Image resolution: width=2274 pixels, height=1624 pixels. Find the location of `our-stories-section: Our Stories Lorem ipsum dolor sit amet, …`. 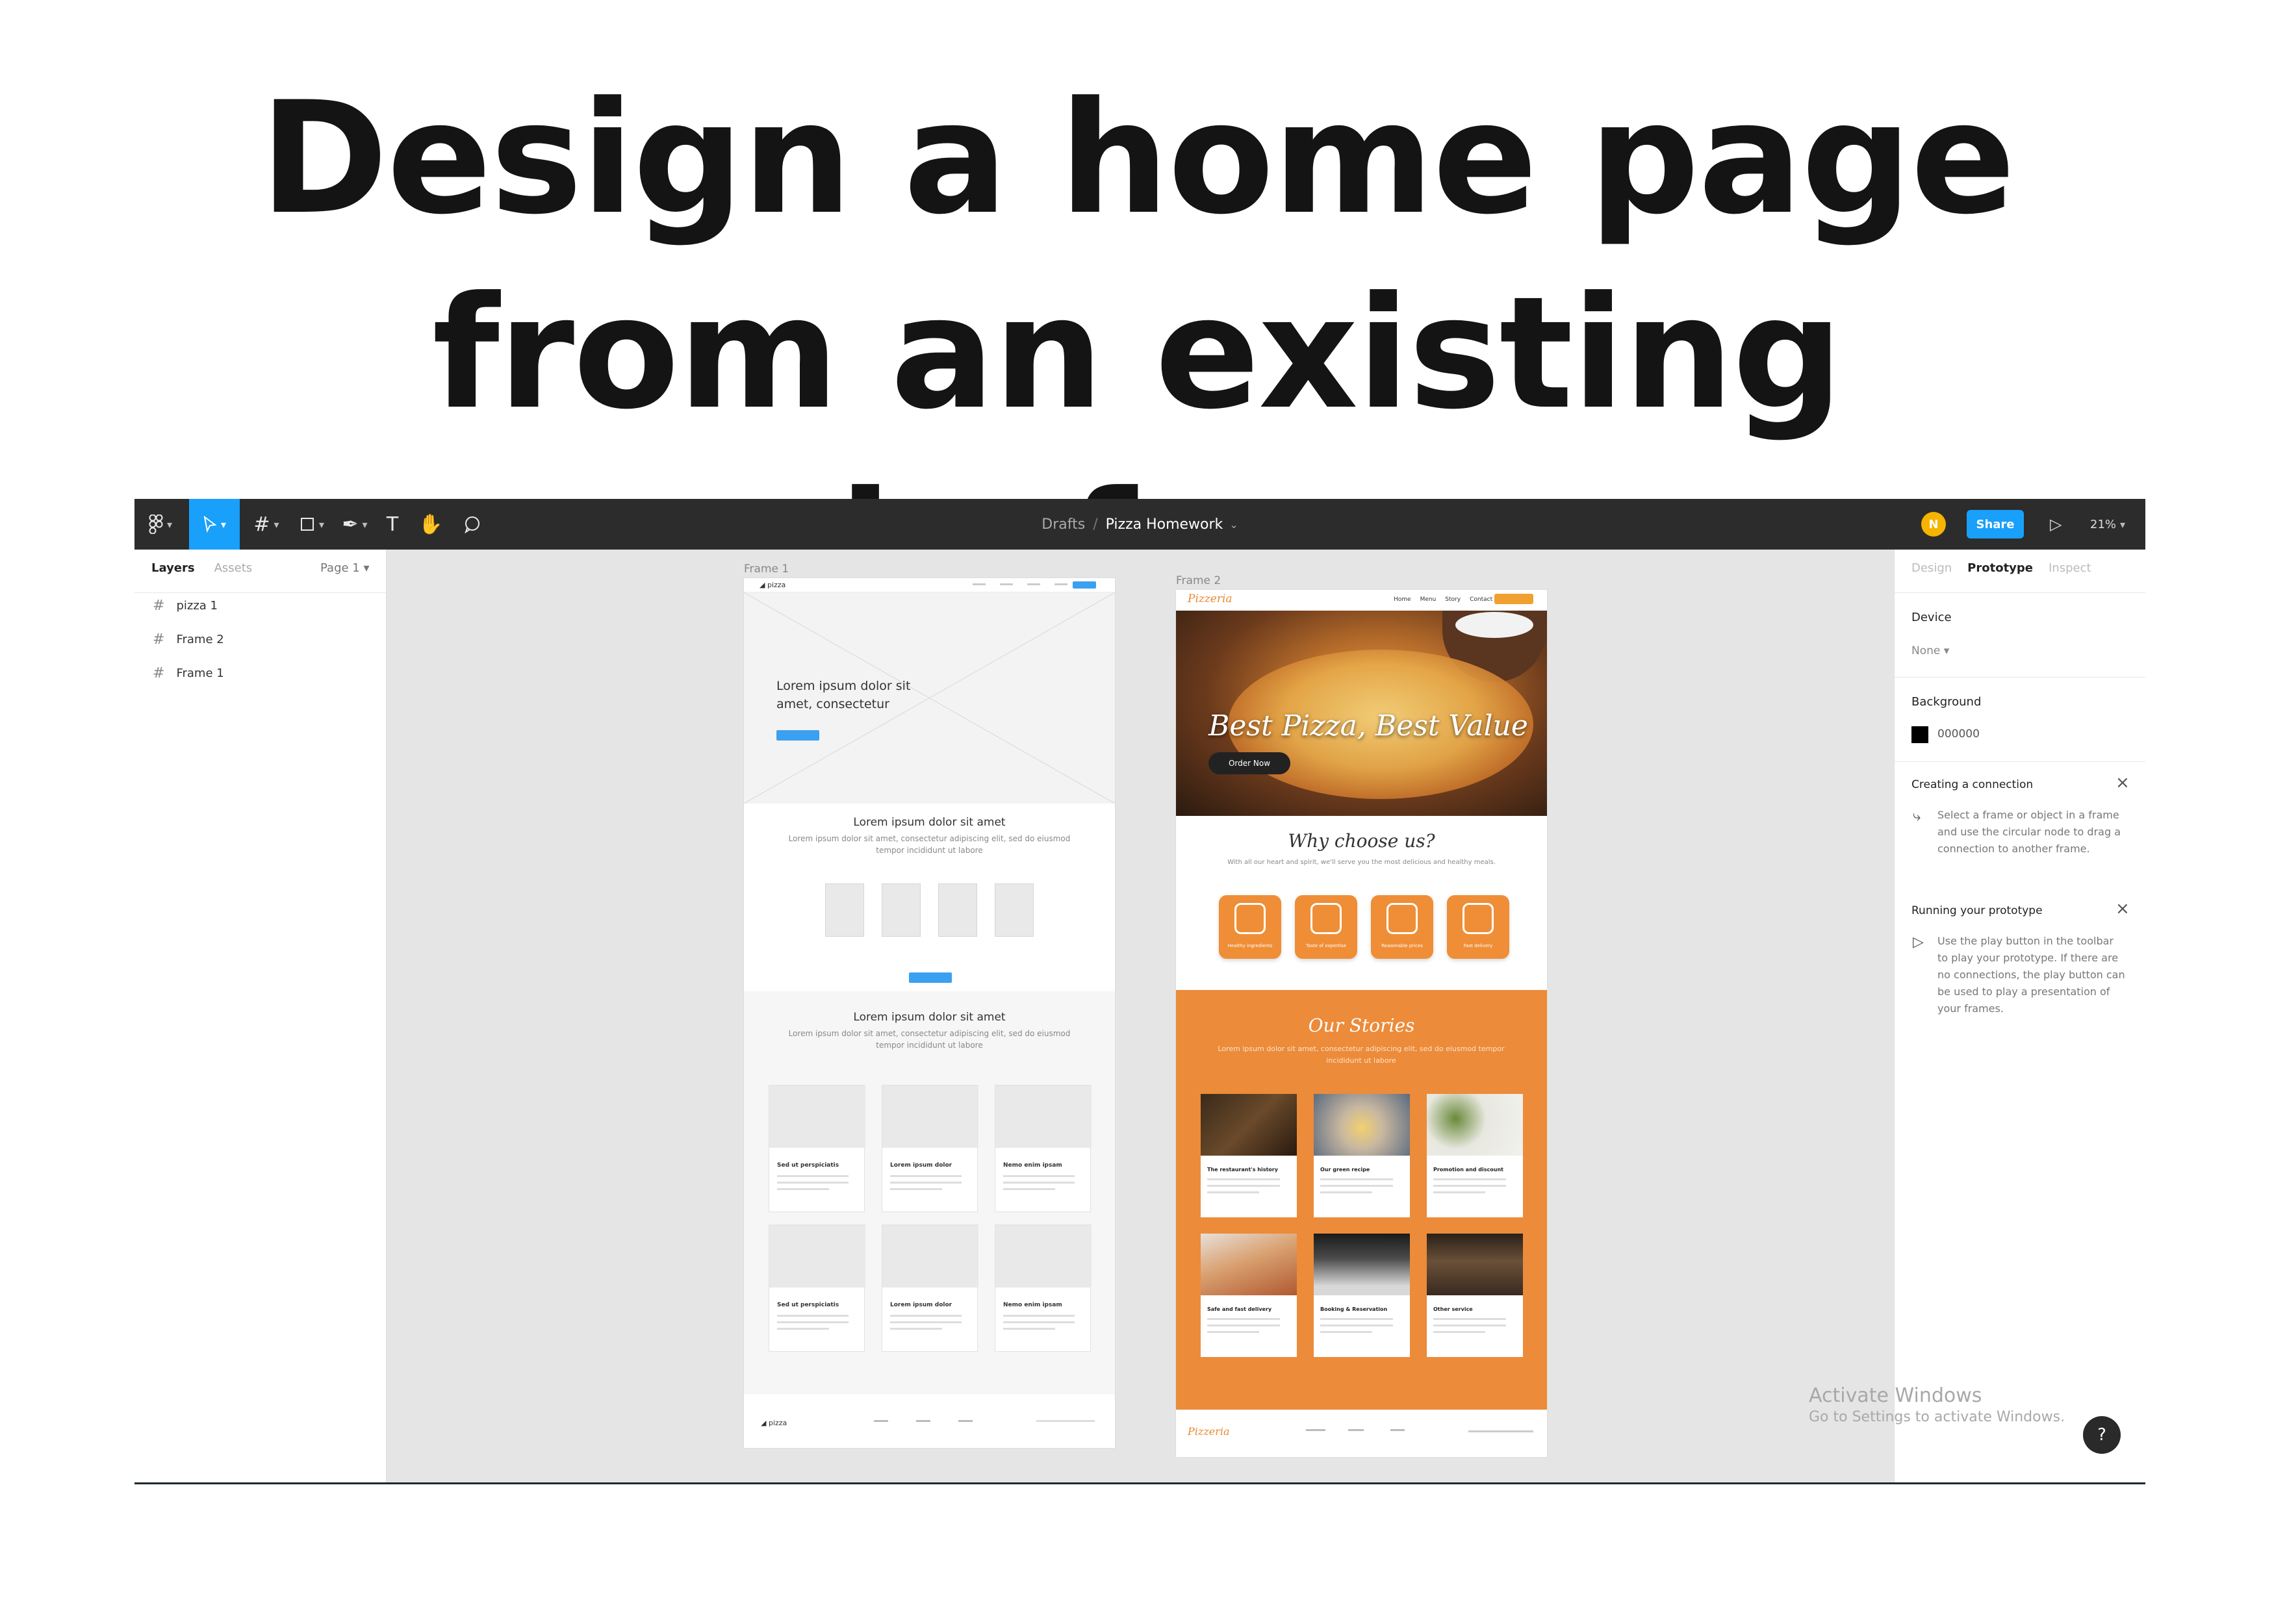

our-stories-section: Our Stories Lorem ipsum dolor sit amet, … is located at coordinates (1361, 1200).